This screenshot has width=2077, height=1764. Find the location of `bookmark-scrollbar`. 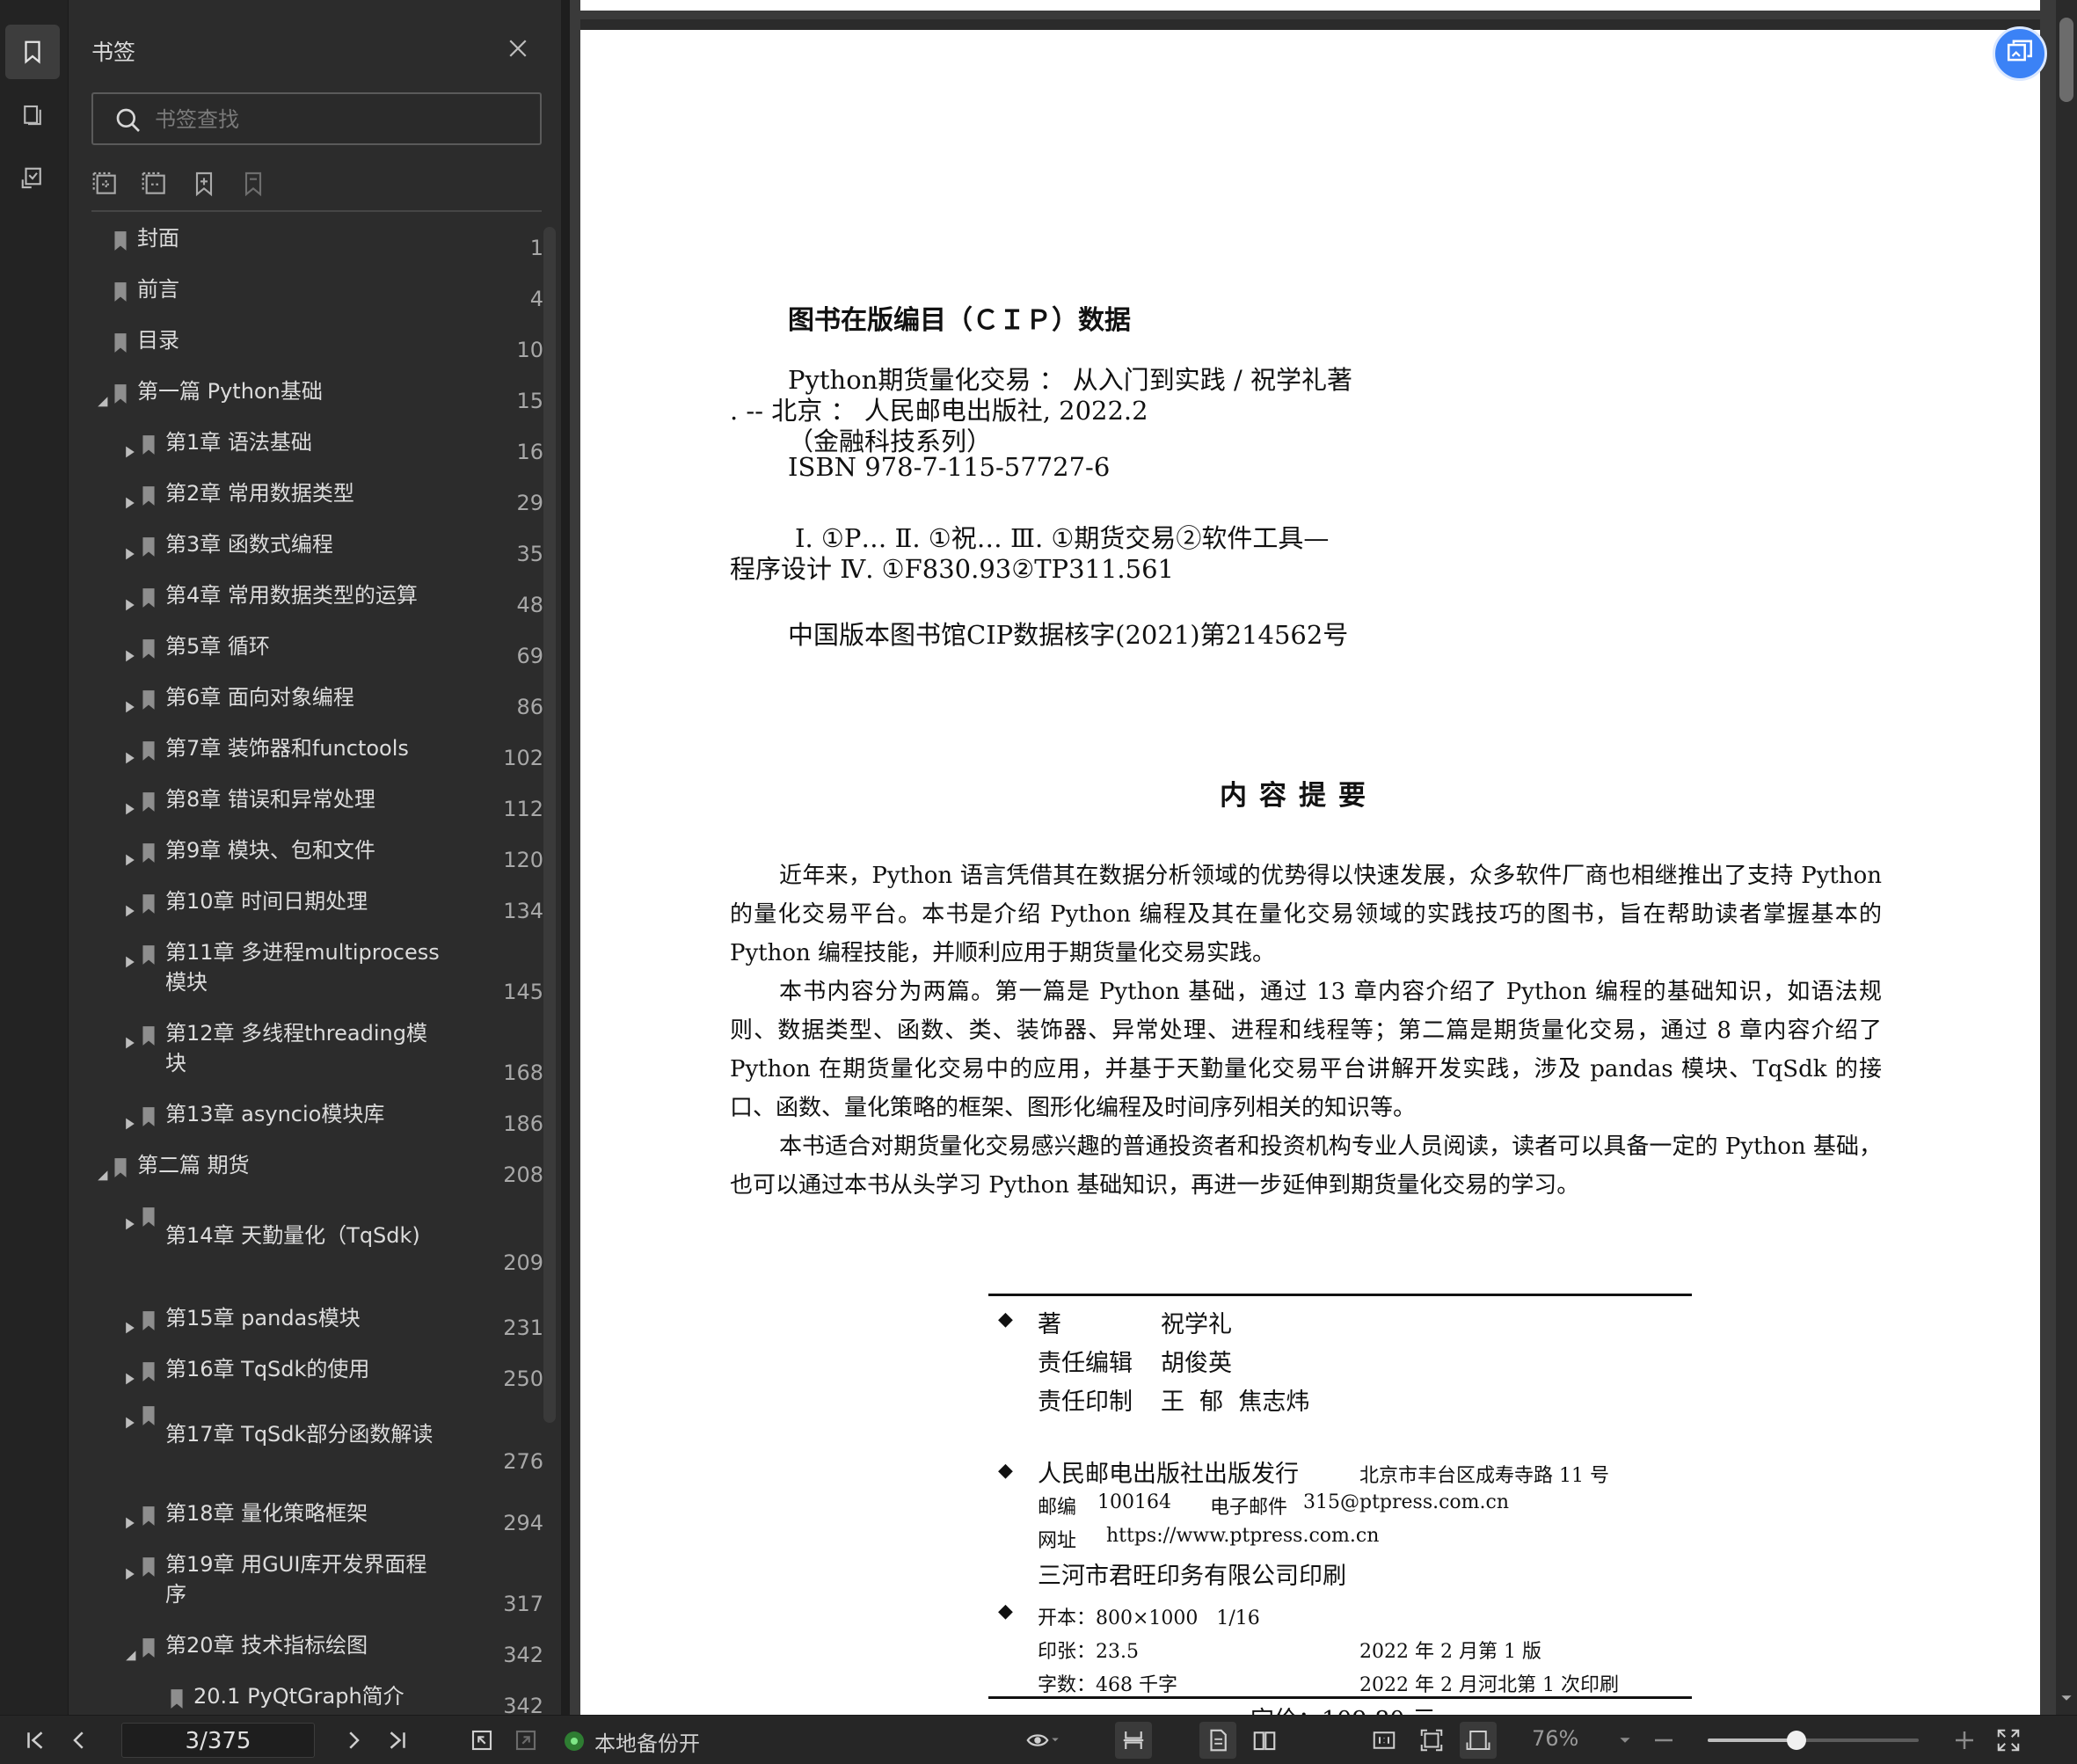

bookmark-scrollbar is located at coordinates (549, 825).